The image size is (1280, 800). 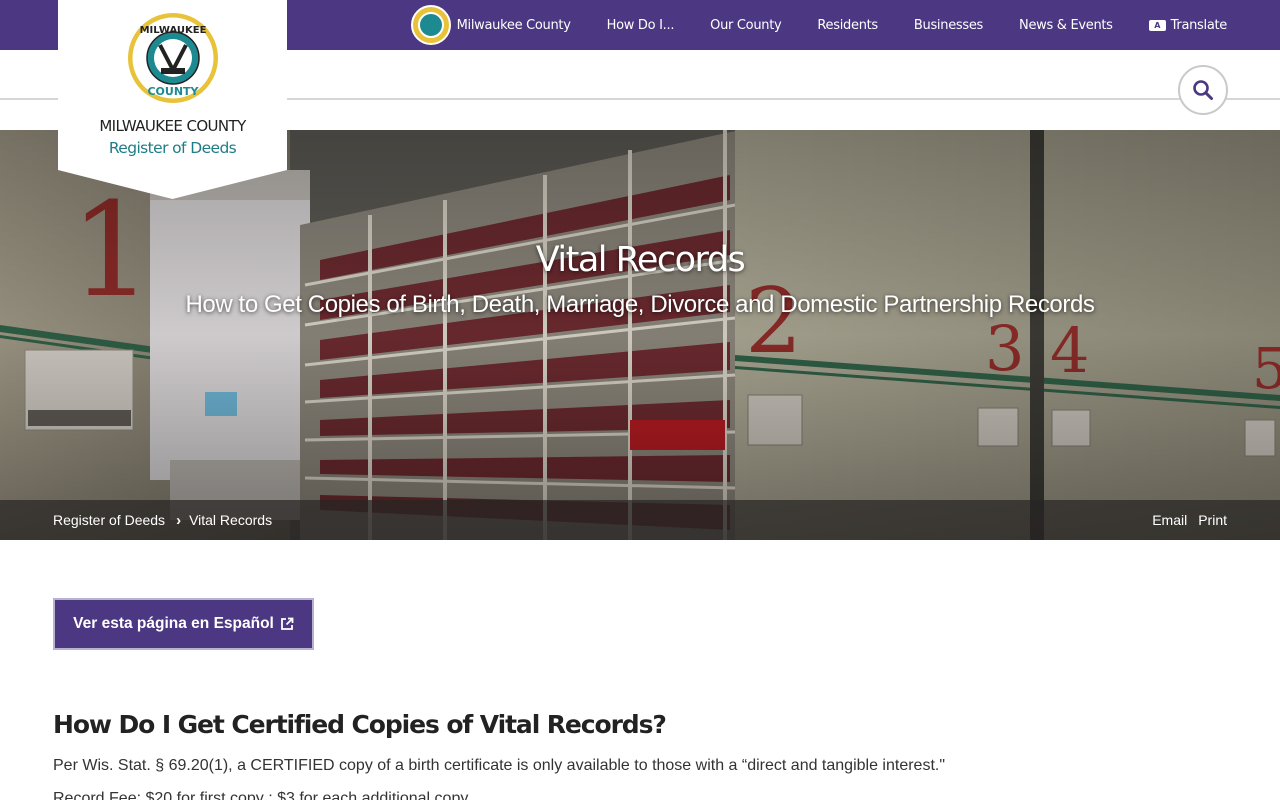 I want to click on spanish-button-label: Ver esta página en Español, so click(x=173, y=623).